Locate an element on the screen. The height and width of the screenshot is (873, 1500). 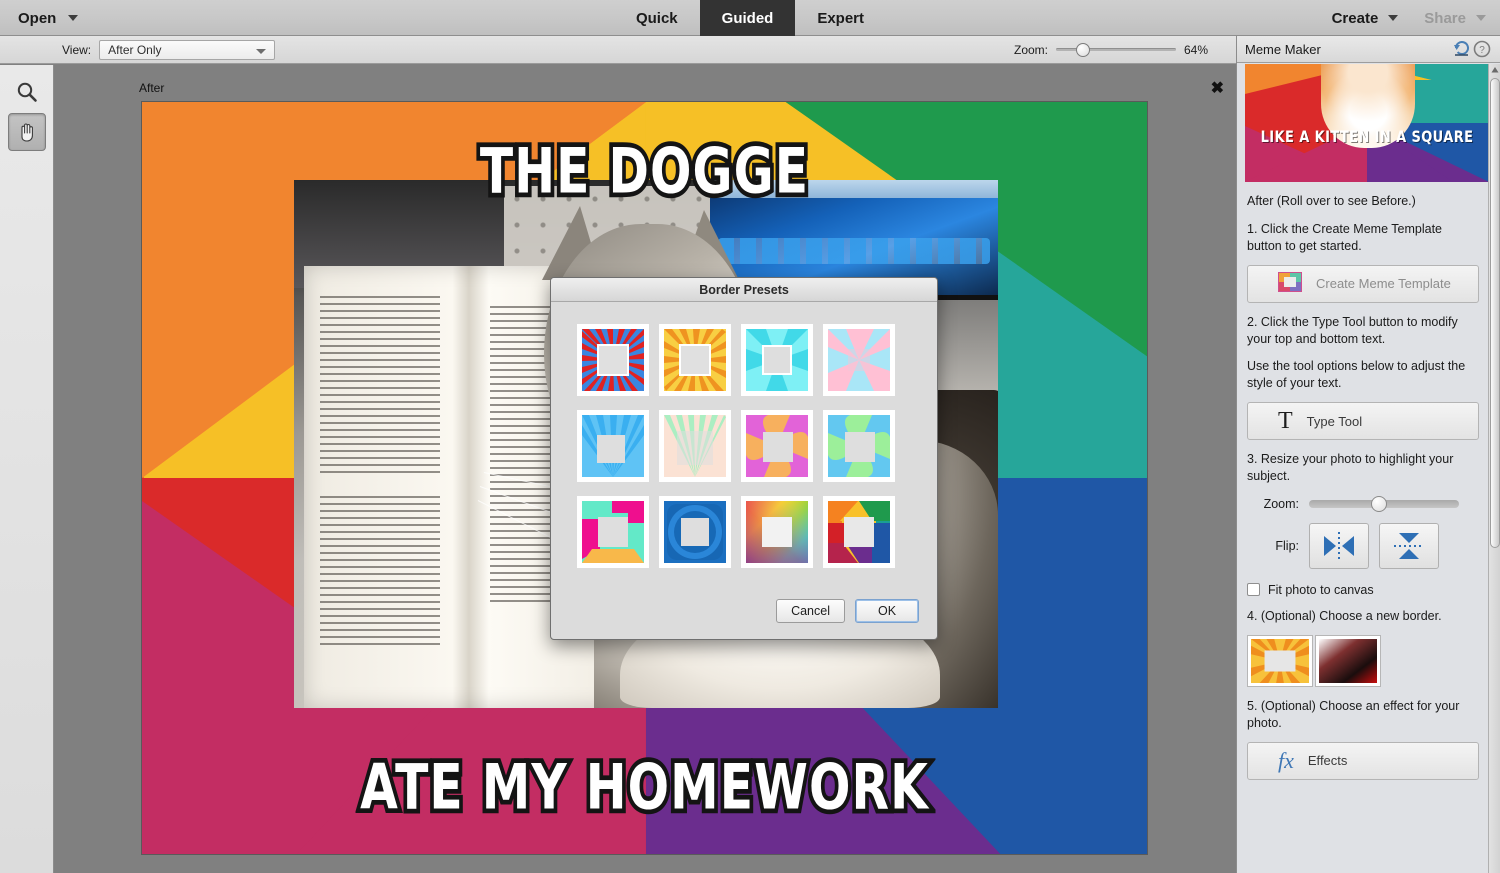
border-presets-dialog: Border Presets Cancel OK is located at coordinates (744, 458).